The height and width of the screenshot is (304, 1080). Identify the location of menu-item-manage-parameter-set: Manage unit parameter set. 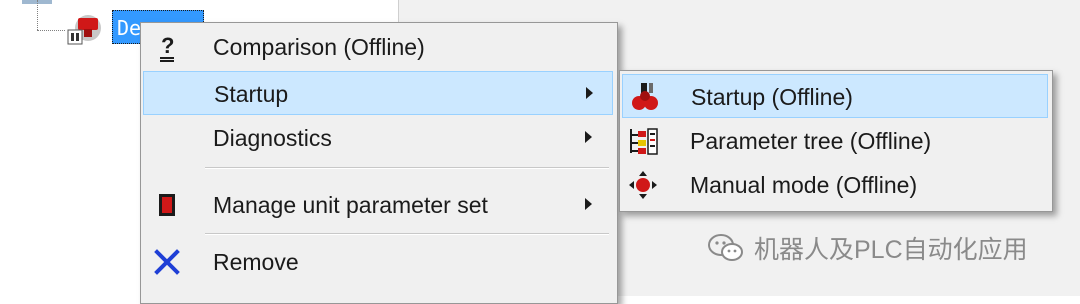
(378, 205).